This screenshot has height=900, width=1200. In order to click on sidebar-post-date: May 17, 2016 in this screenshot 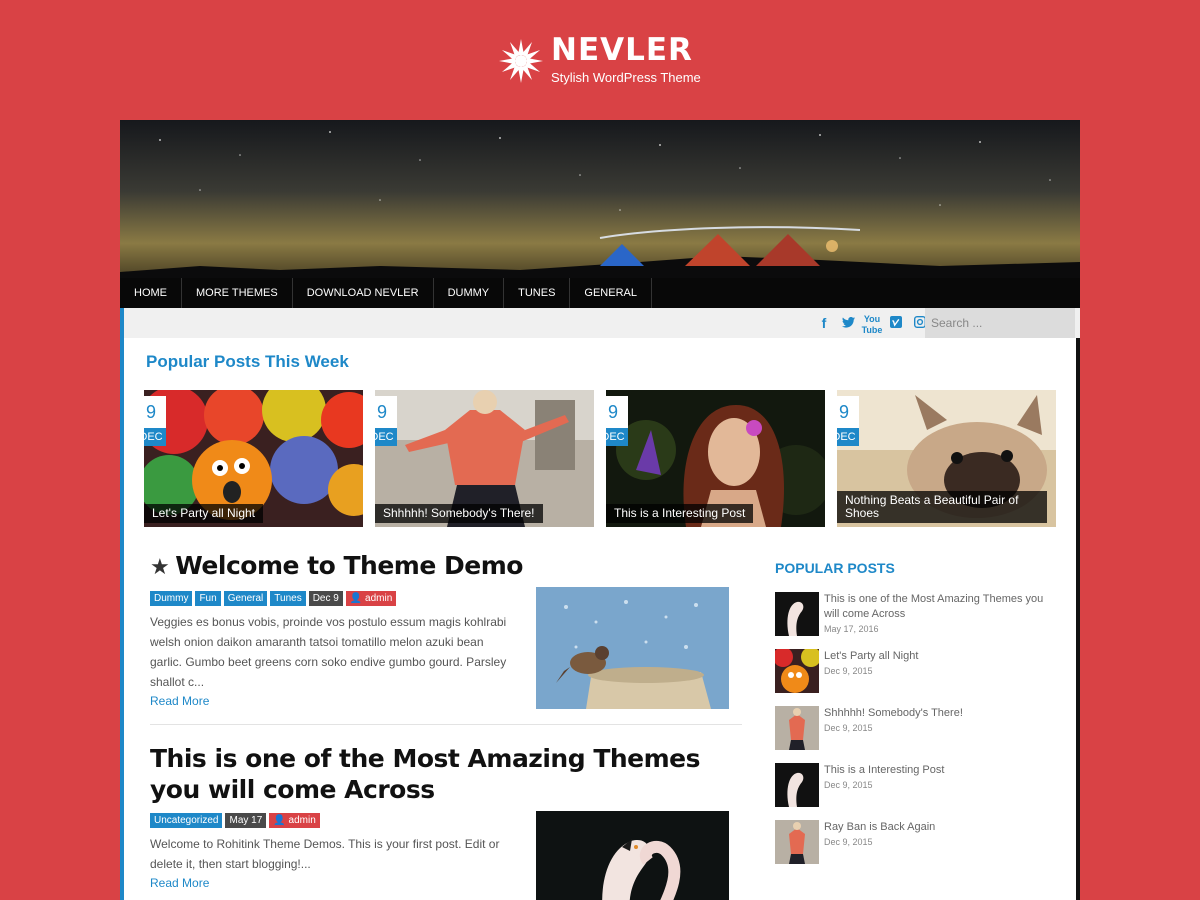, I will do `click(851, 629)`.